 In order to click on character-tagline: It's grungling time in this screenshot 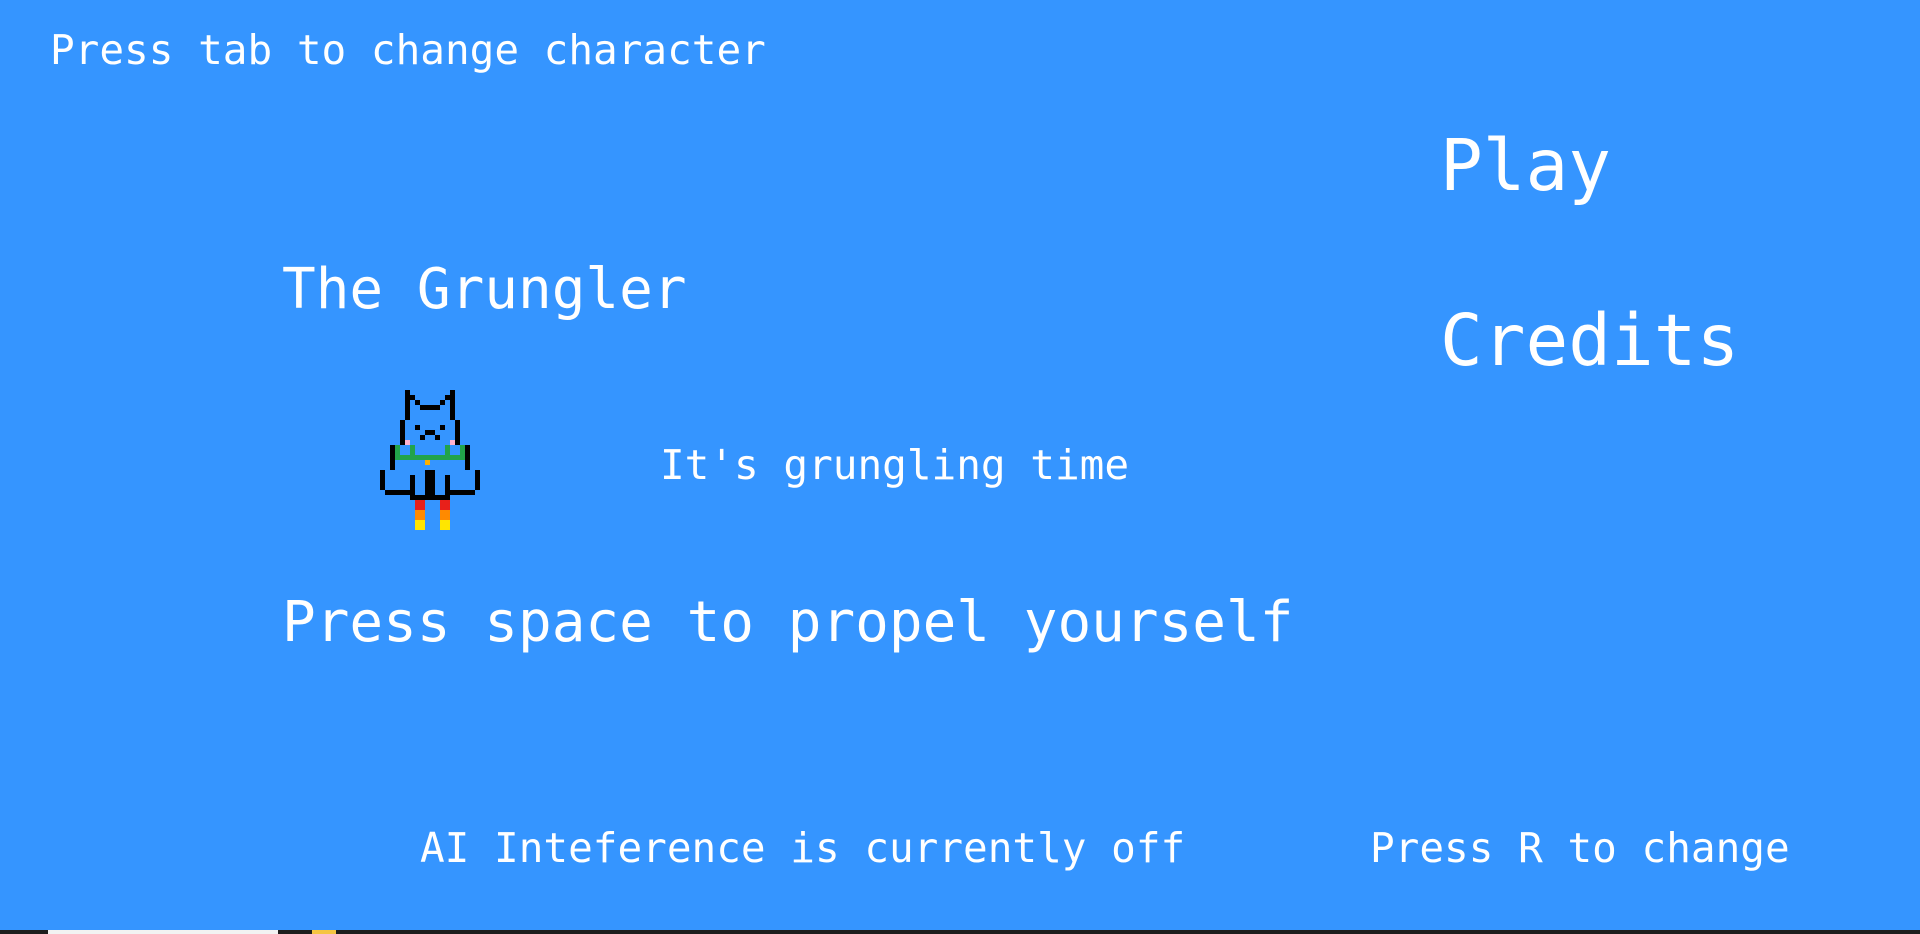, I will do `click(894, 465)`.